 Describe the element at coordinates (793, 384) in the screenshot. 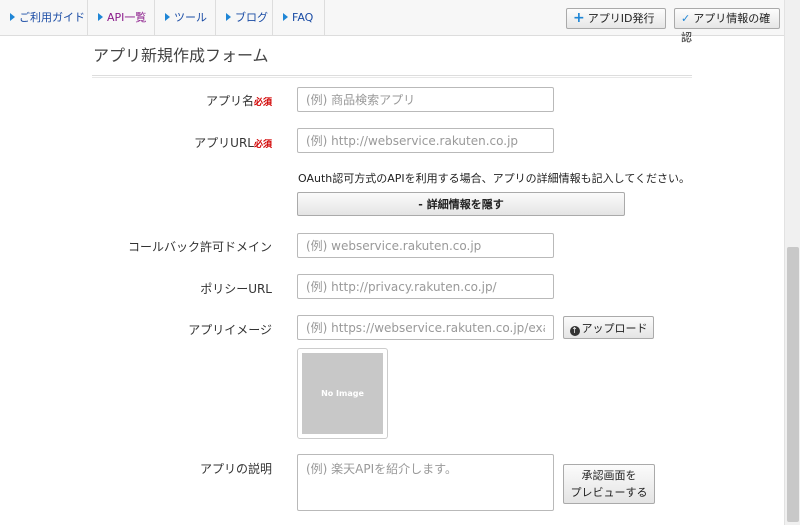

I see `scrollbar-thumb` at that location.